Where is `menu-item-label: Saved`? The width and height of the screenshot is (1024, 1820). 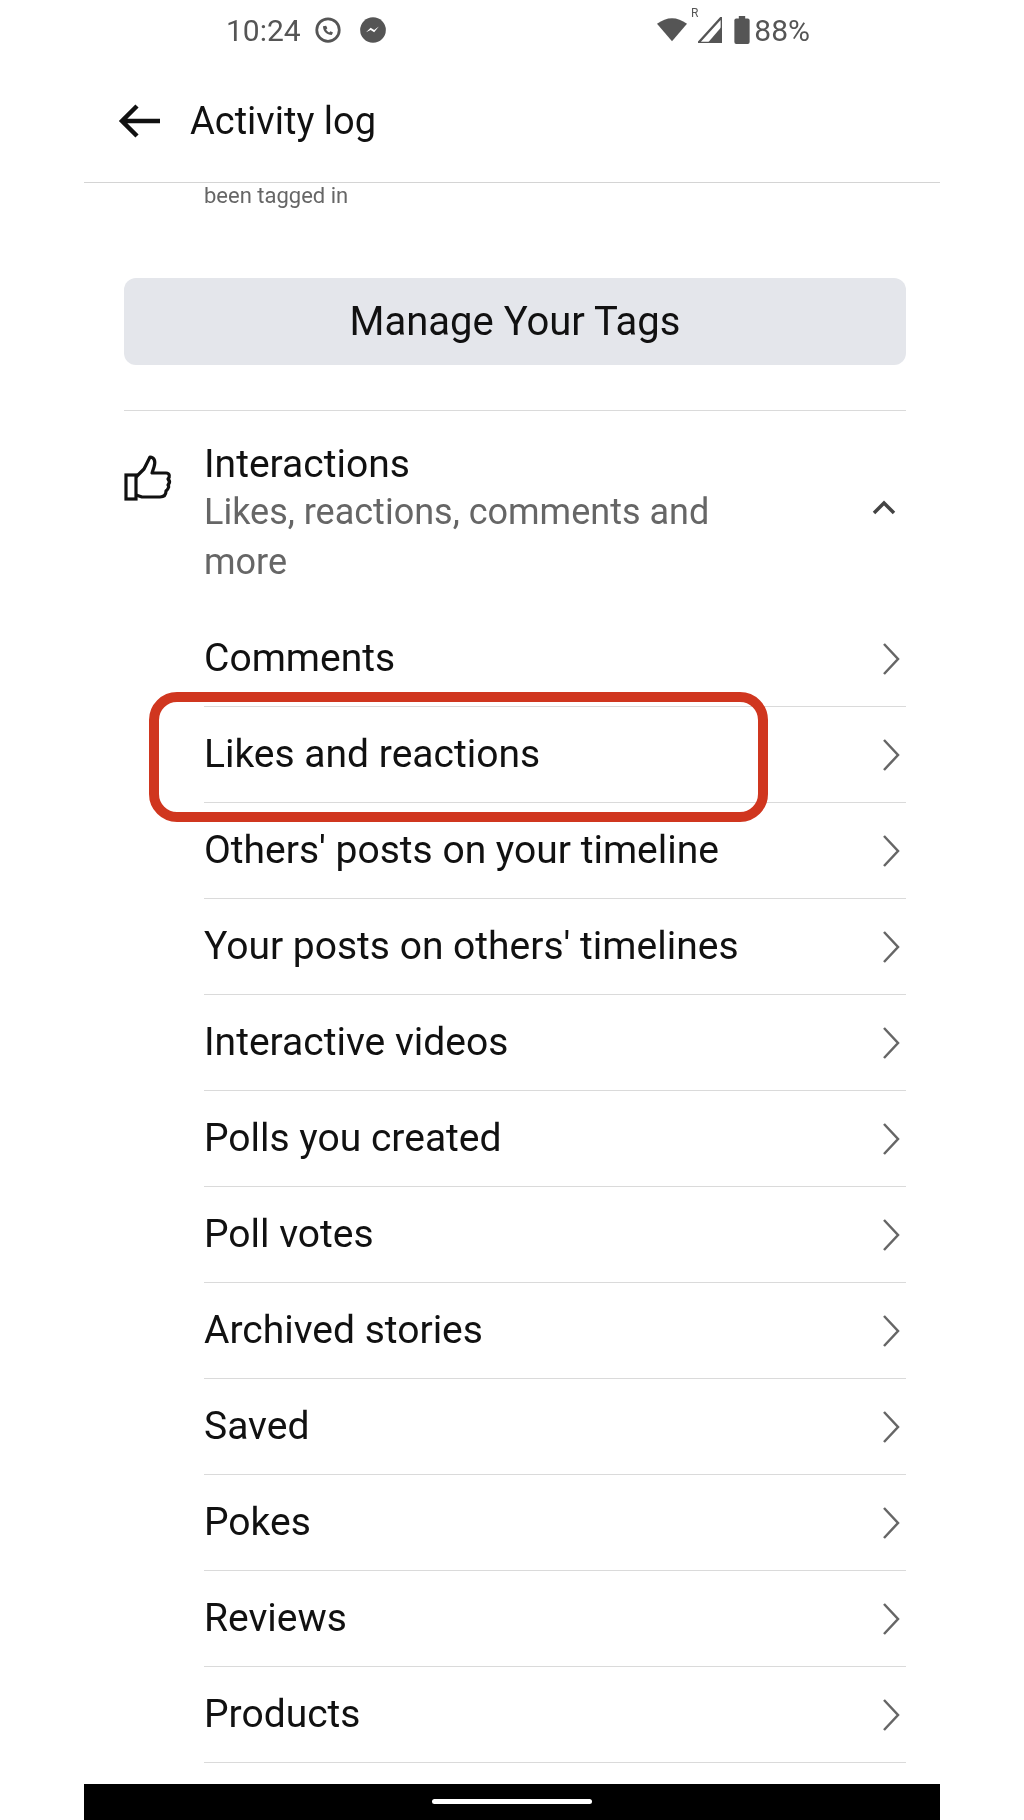 menu-item-label: Saved is located at coordinates (257, 1427).